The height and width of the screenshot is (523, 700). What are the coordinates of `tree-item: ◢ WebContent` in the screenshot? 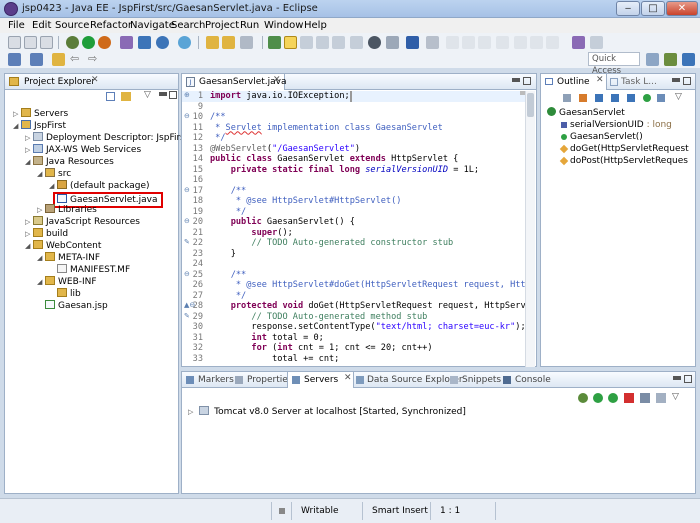 It's located at (95, 246).